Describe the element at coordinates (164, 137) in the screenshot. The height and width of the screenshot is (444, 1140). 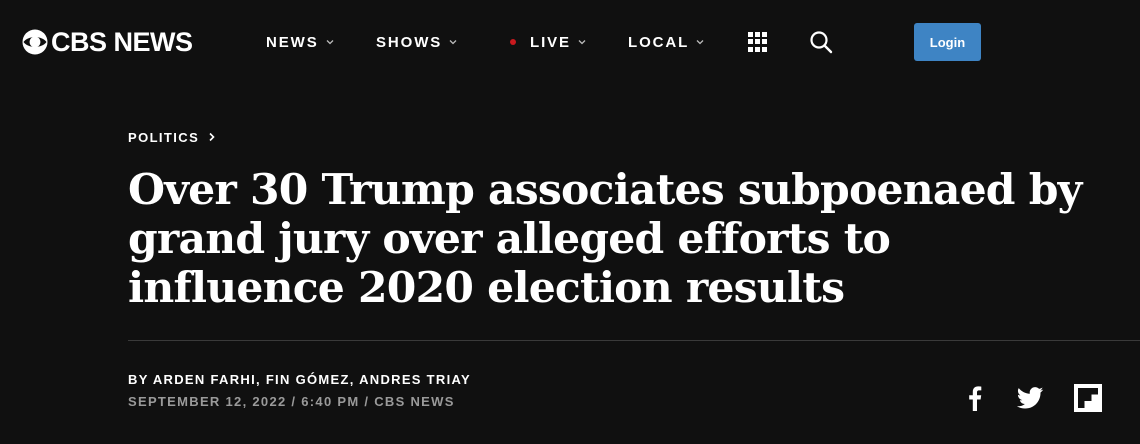
I see `category-label: POLITICS` at that location.